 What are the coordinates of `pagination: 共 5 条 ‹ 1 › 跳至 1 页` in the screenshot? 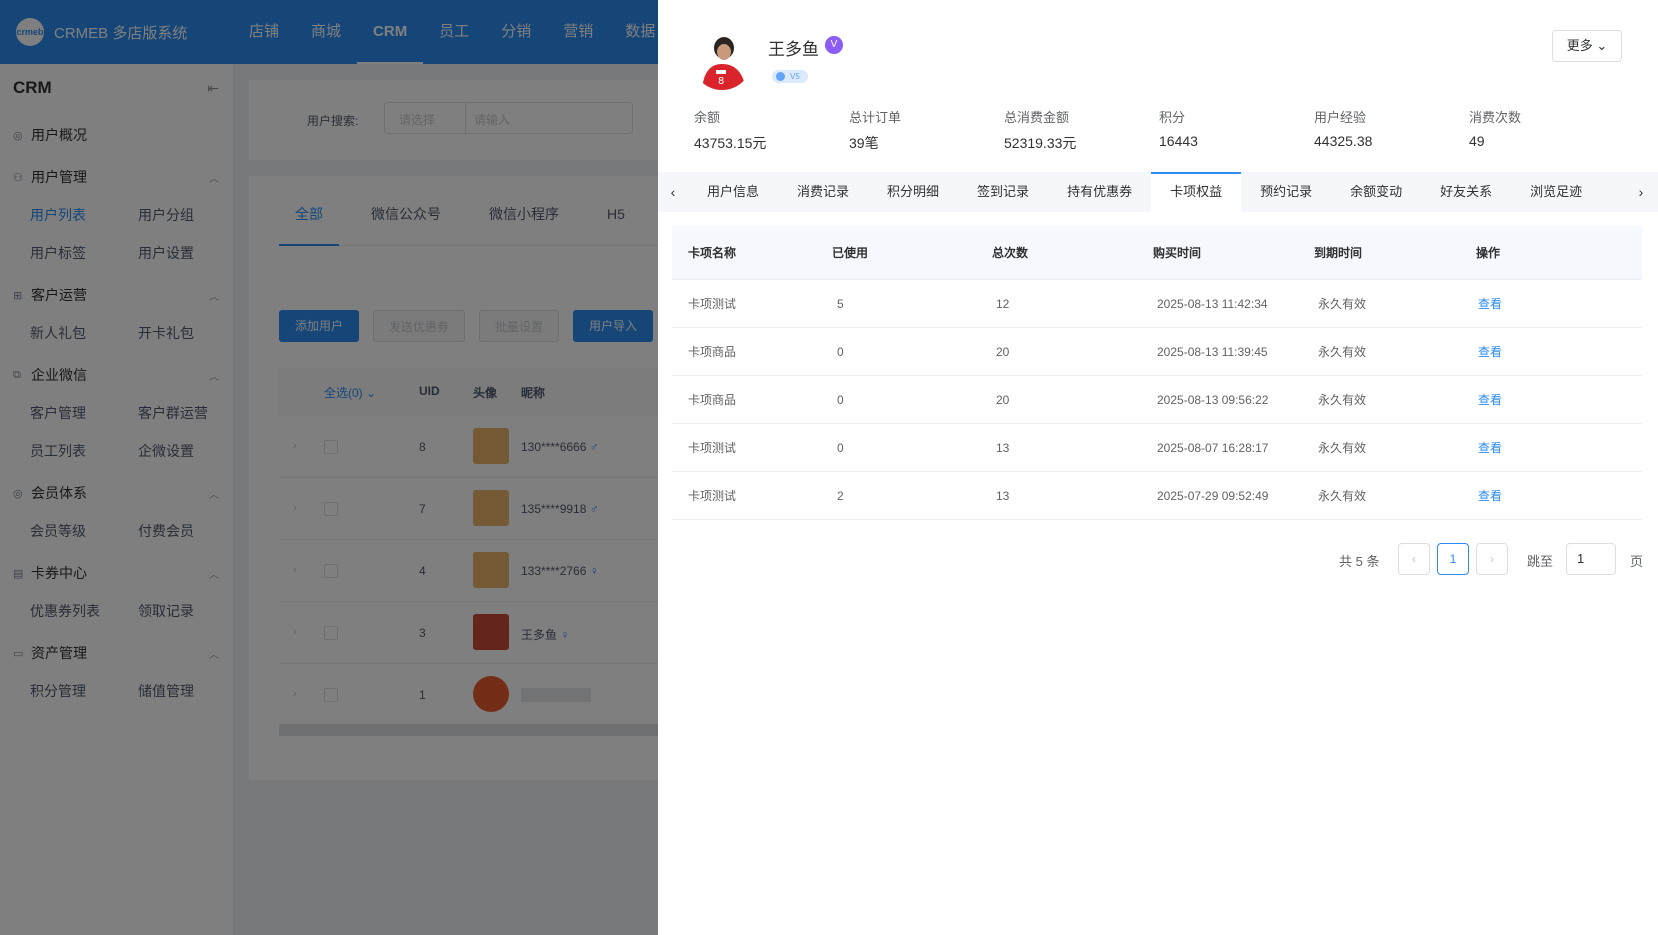 It's located at (1158, 559).